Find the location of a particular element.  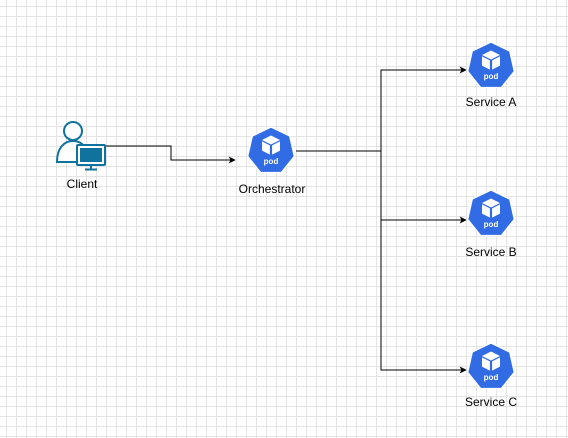

service-a-node: Service A is located at coordinates (491, 75).